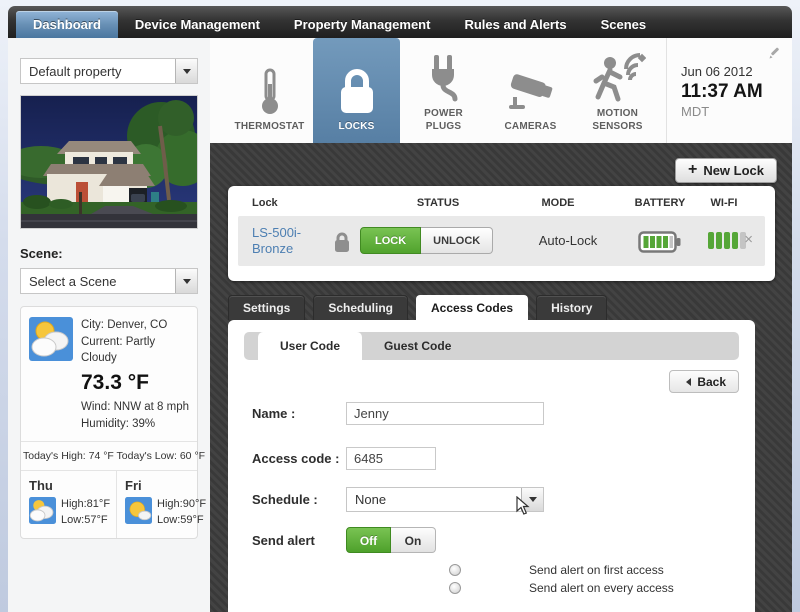 The height and width of the screenshot is (612, 800). Describe the element at coordinates (724, 203) in the screenshot. I see `col-wifi: WI-FI` at that location.